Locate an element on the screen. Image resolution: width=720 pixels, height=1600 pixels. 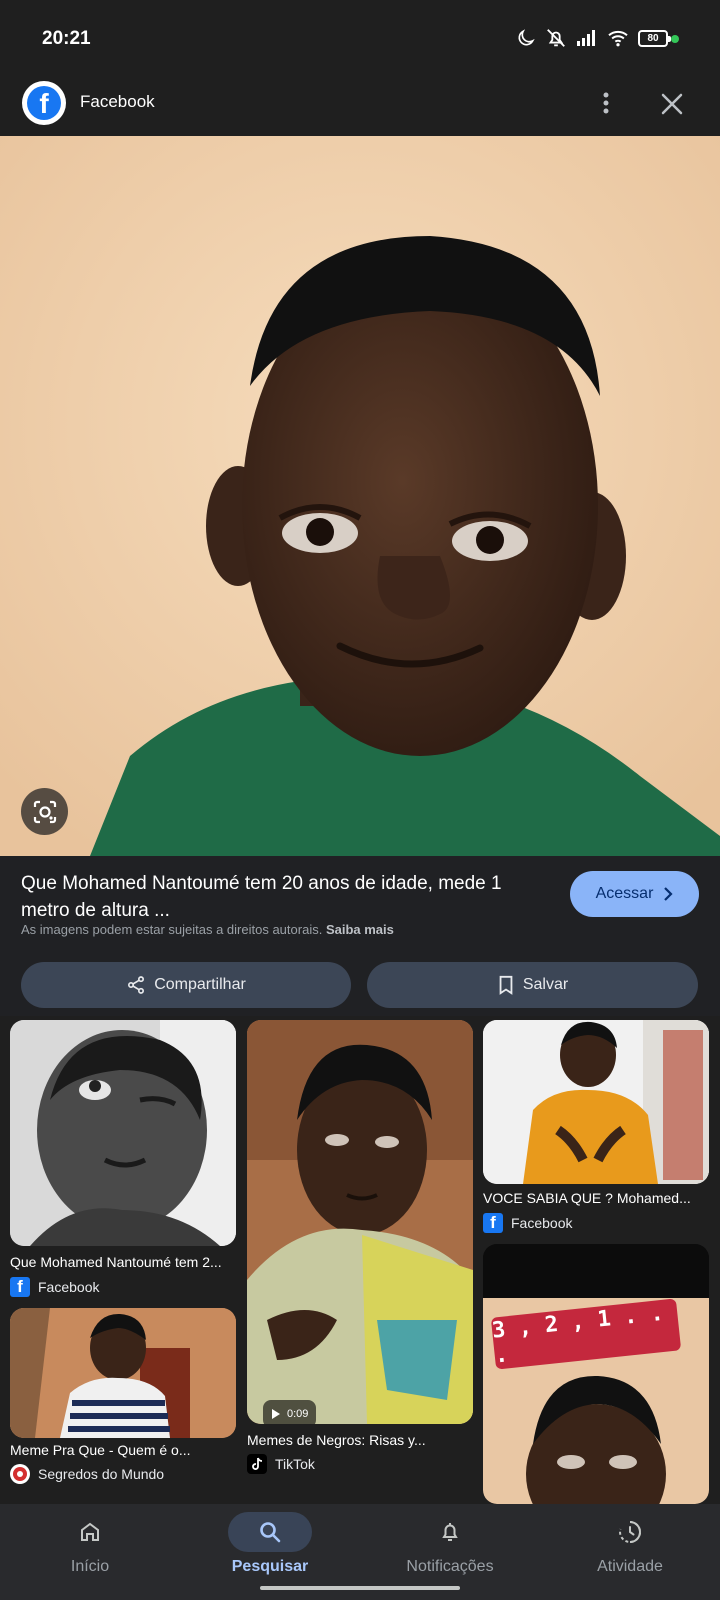
bookmark-icon is located at coordinates (506, 985).